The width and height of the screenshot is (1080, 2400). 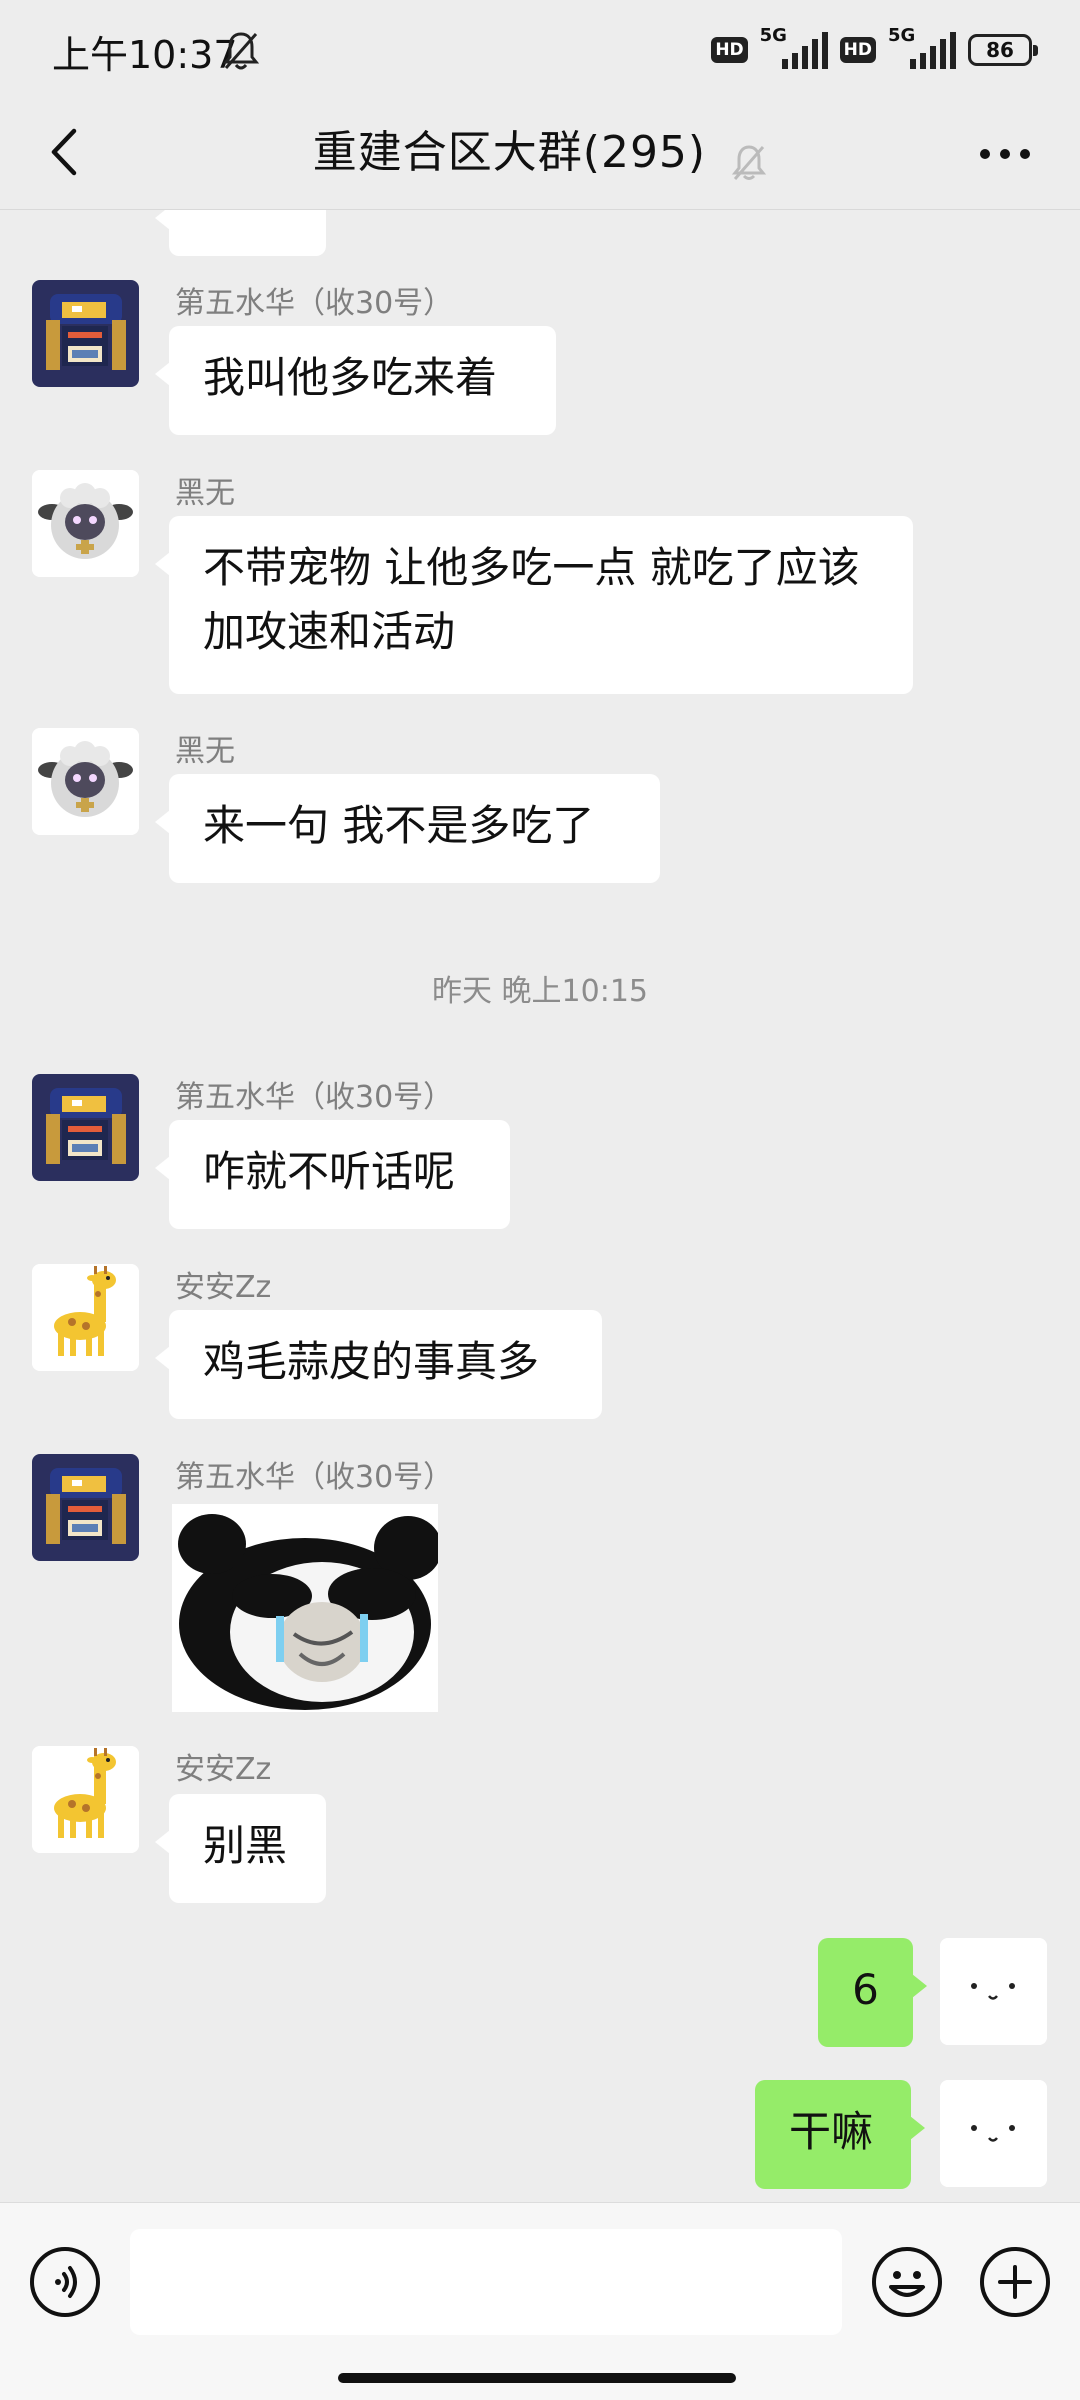 I want to click on my-message-bubble: 6, so click(x=872, y=1992).